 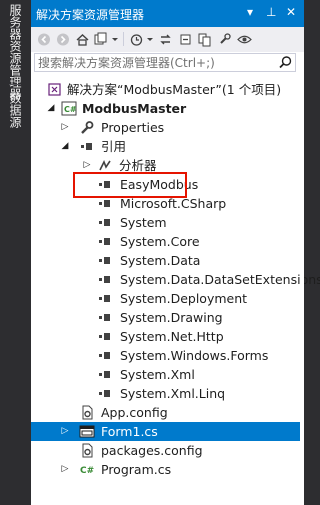 I want to click on tree-item-solution: 解决方案“ModbusMaster”(1 个项目), so click(x=167, y=89).